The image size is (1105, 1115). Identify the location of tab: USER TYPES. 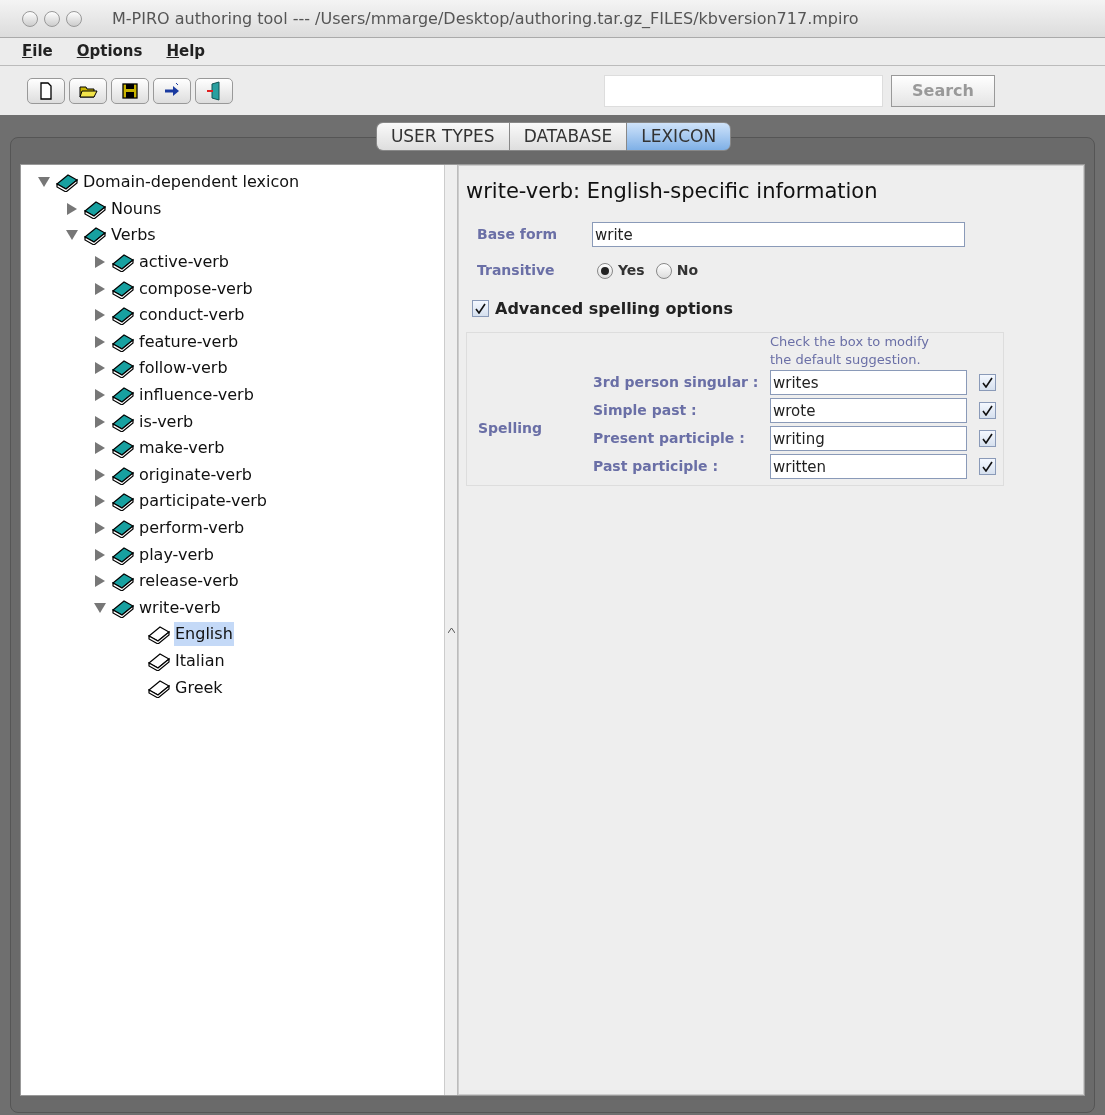
(442, 136).